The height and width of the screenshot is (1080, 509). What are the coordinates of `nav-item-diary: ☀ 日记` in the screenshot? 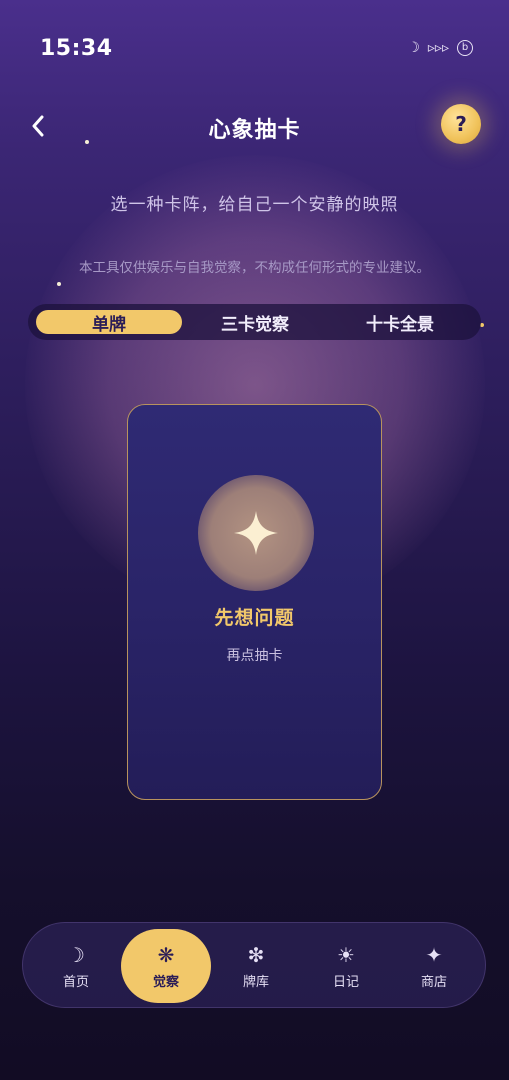 It's located at (346, 966).